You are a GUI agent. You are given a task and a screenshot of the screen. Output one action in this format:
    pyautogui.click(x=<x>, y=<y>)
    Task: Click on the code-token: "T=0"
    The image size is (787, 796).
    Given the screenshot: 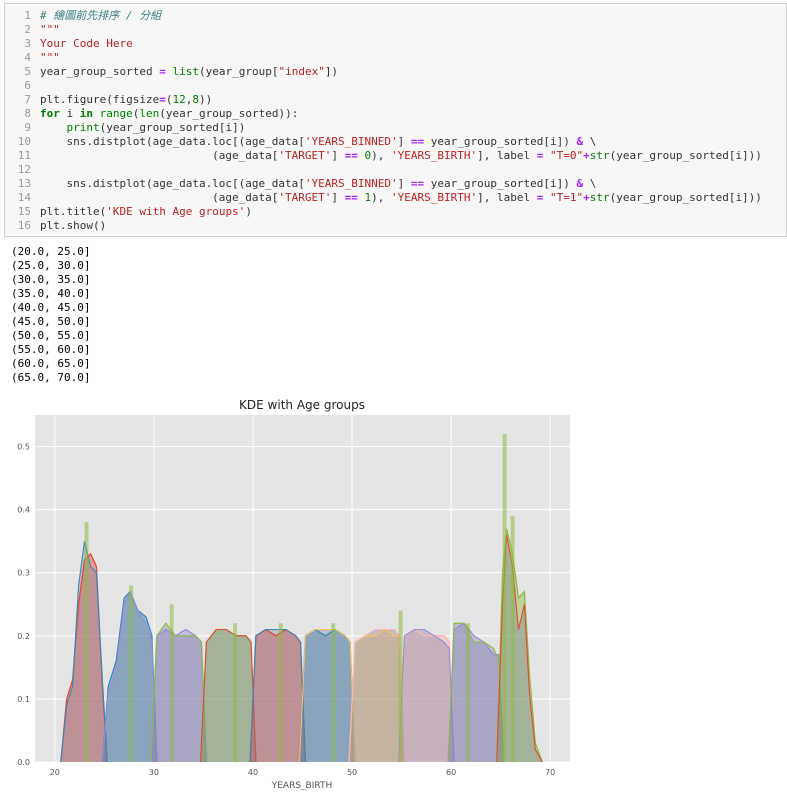 What is the action you would take?
    pyautogui.click(x=566, y=155)
    